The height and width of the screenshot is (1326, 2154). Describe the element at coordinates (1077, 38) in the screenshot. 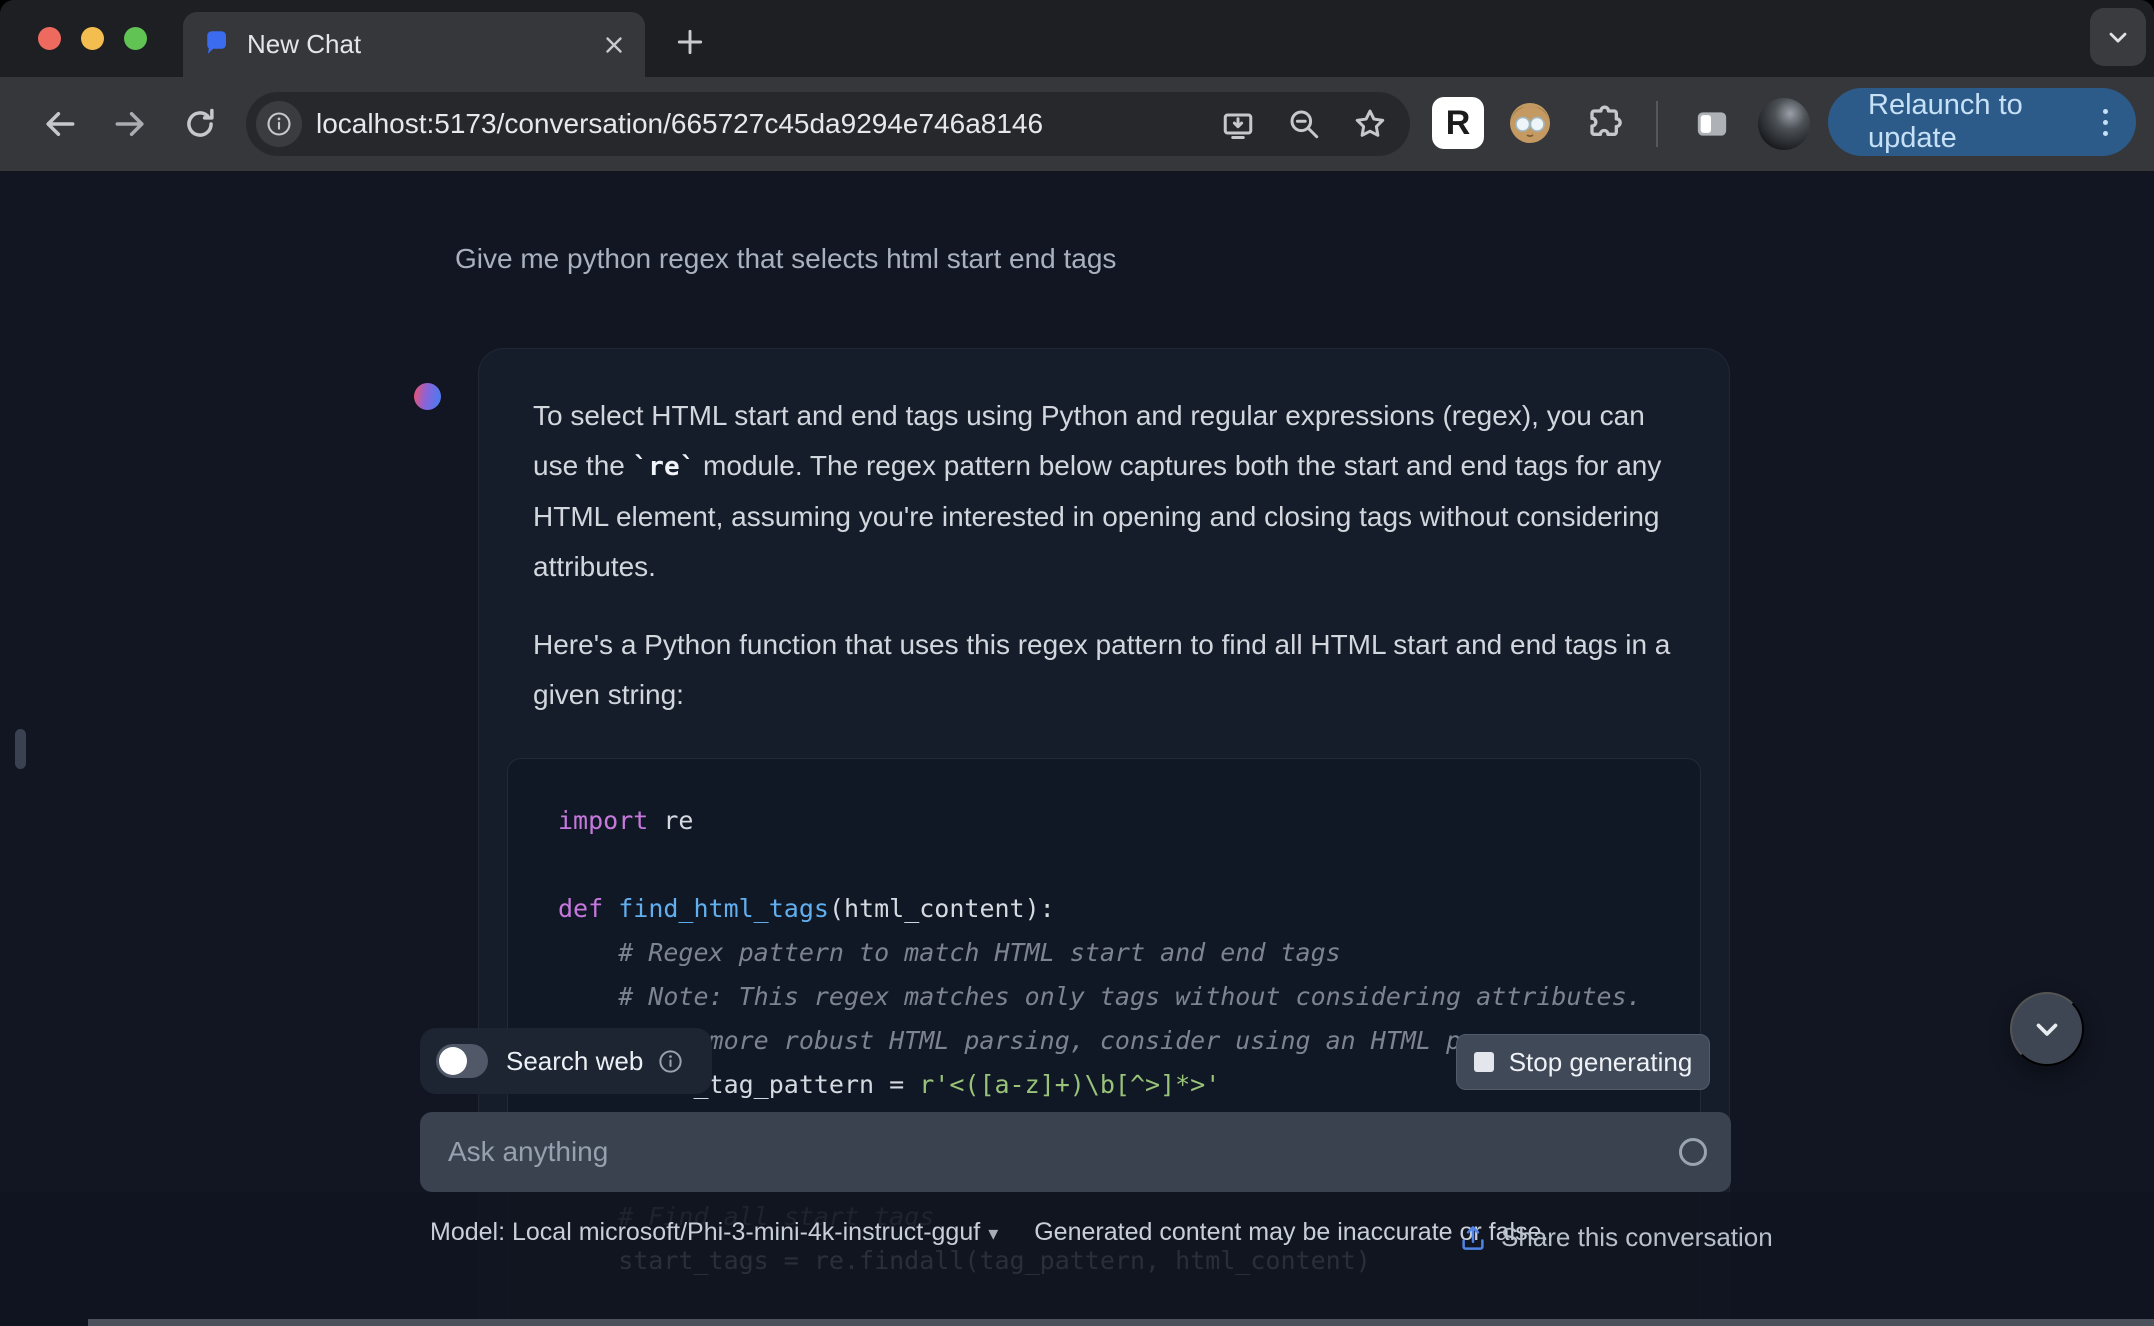

I see `browser-titlebar: New Chat` at that location.